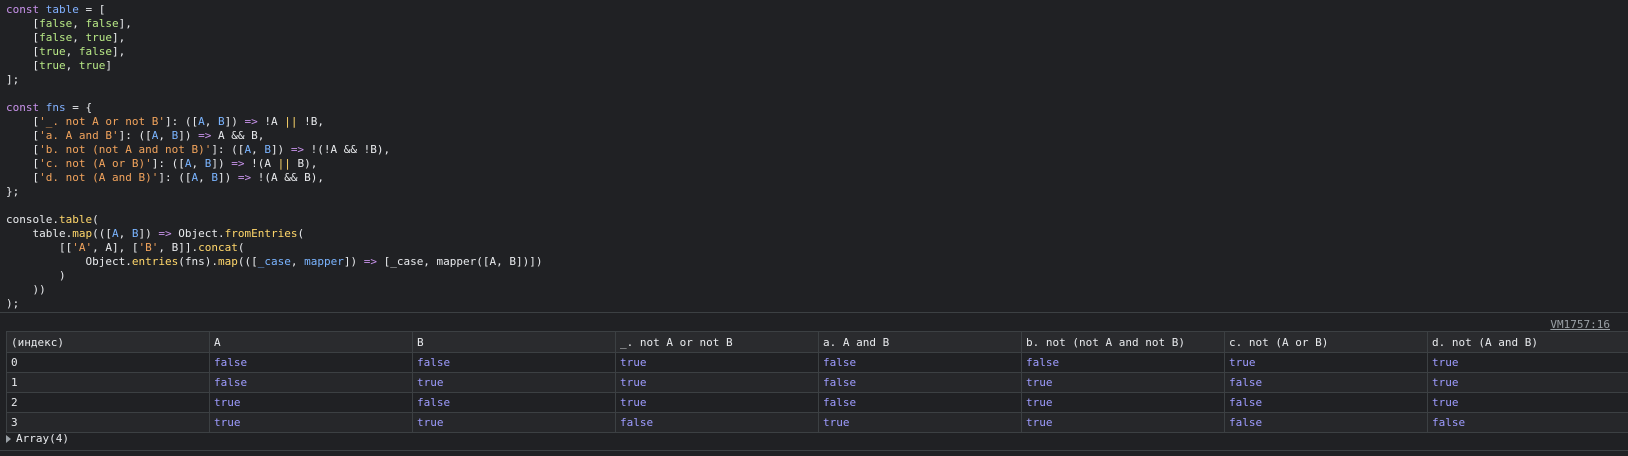  What do you see at coordinates (1326, 342) in the screenshot?
I see `table-header-cell: c. not (A or B)` at bounding box center [1326, 342].